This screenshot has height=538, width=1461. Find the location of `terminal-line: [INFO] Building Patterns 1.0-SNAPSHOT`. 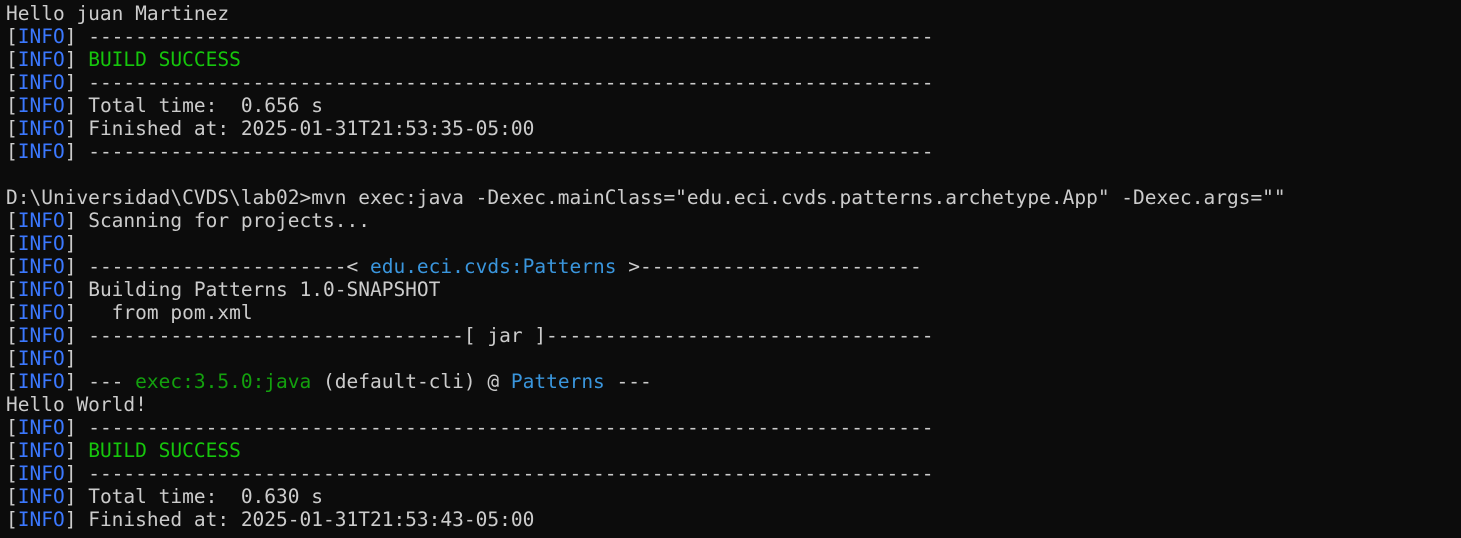

terminal-line: [INFO] Building Patterns 1.0-SNAPSHOT is located at coordinates (733, 289).